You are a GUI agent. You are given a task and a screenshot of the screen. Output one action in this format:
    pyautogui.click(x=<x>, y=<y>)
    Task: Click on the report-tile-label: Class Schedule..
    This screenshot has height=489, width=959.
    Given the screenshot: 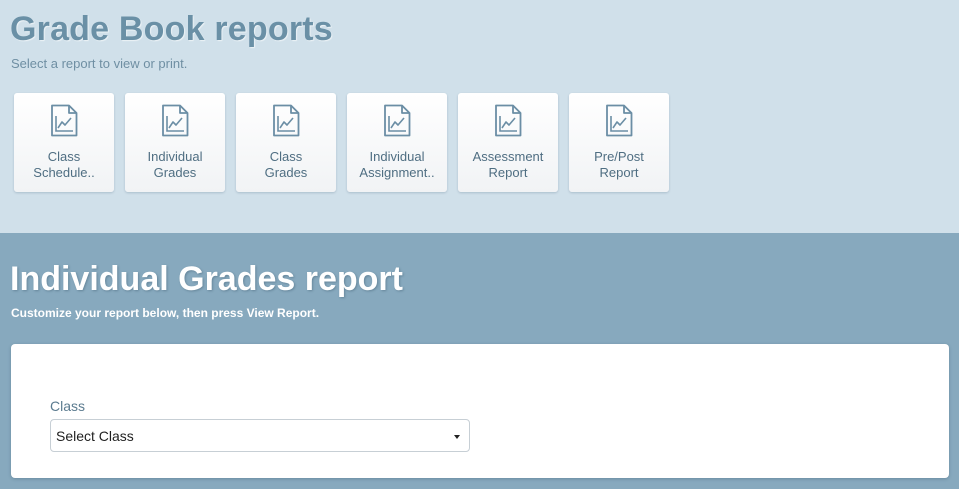 What is the action you would take?
    pyautogui.click(x=64, y=164)
    